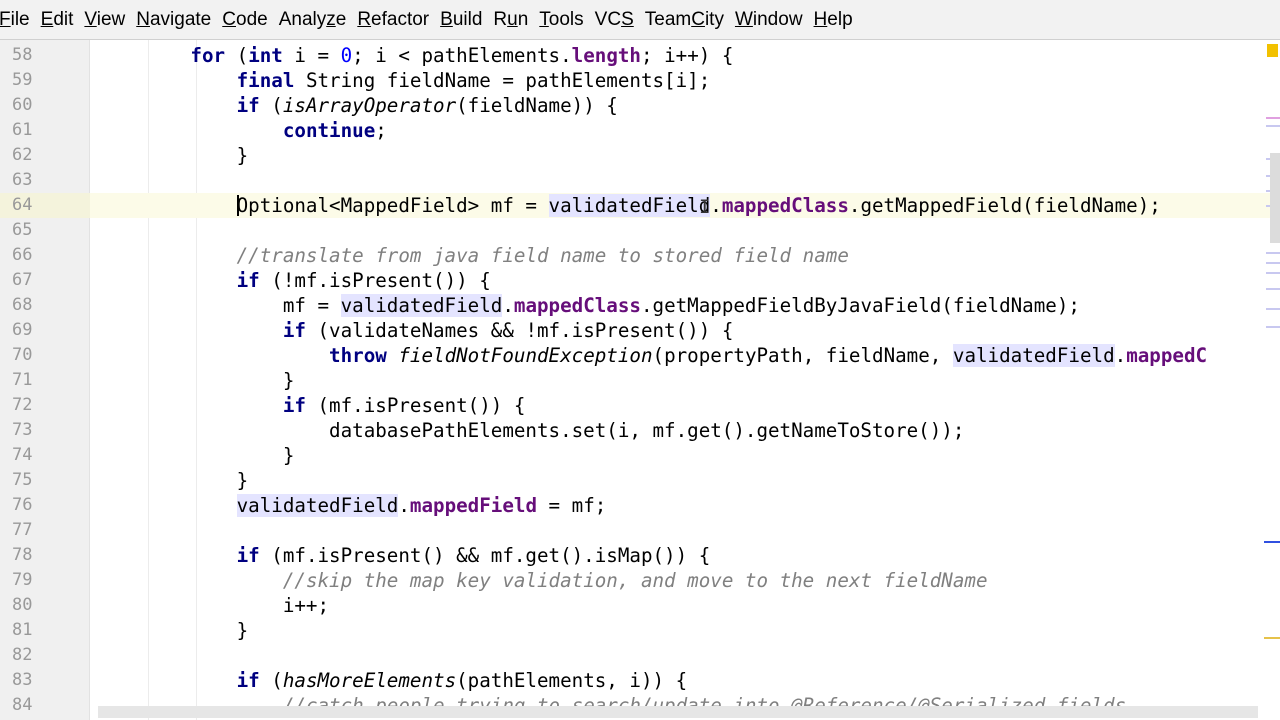 The width and height of the screenshot is (1280, 720). What do you see at coordinates (45, 430) in the screenshot?
I see `line-number: 73` at bounding box center [45, 430].